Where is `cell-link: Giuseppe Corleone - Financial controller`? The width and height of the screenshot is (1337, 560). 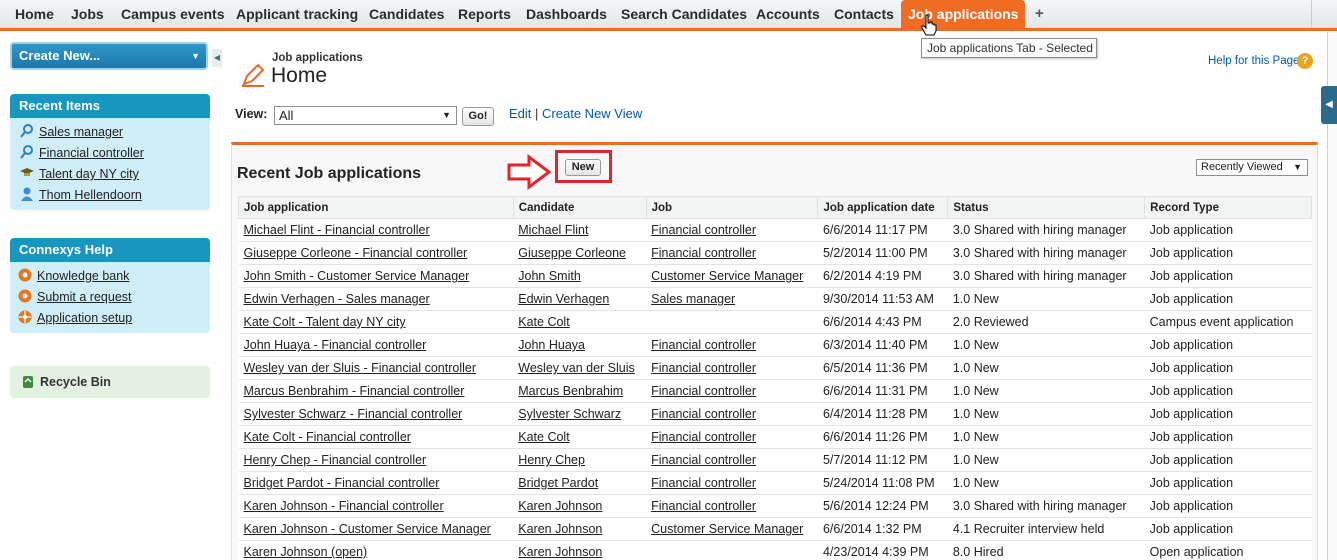 cell-link: Giuseppe Corleone - Financial controller is located at coordinates (356, 253).